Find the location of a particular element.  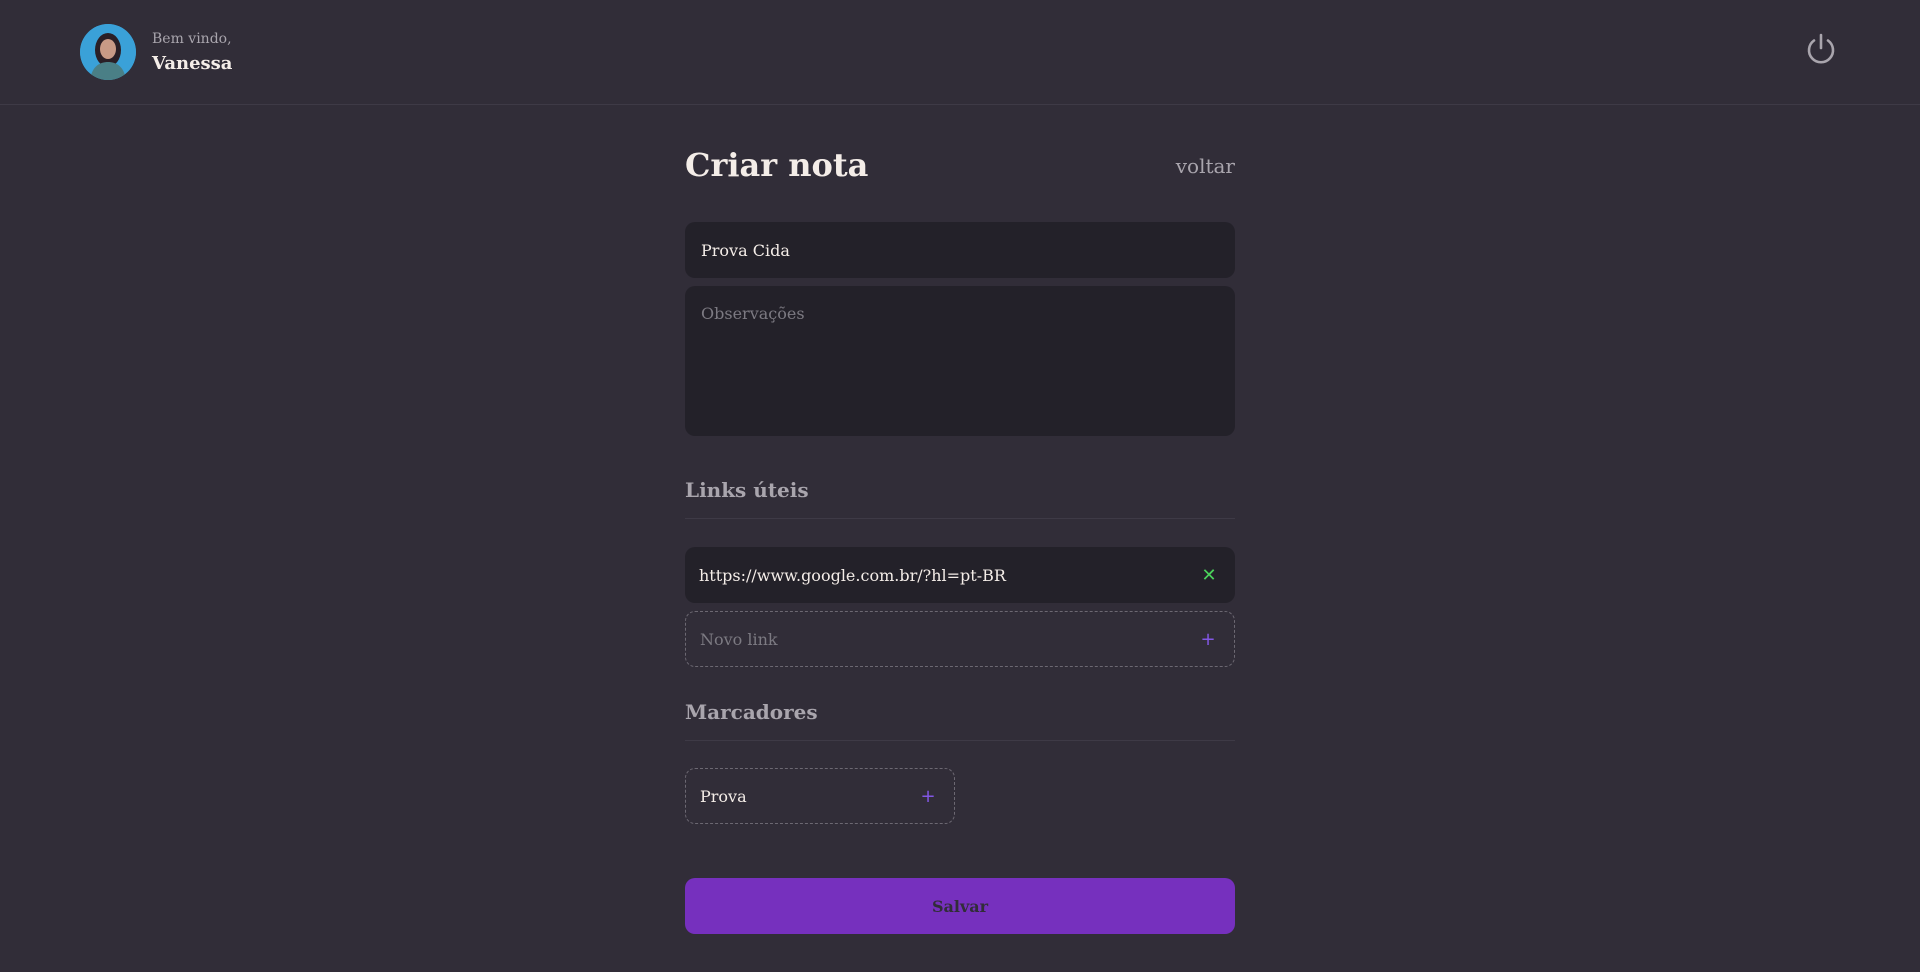

save-button: Salvar is located at coordinates (960, 906).